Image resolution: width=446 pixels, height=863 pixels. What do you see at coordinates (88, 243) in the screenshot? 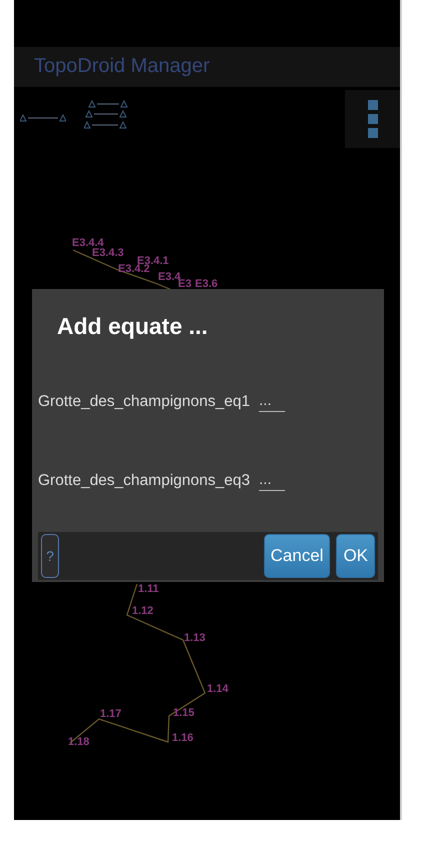
I see `station-label: E3.4.4` at bounding box center [88, 243].